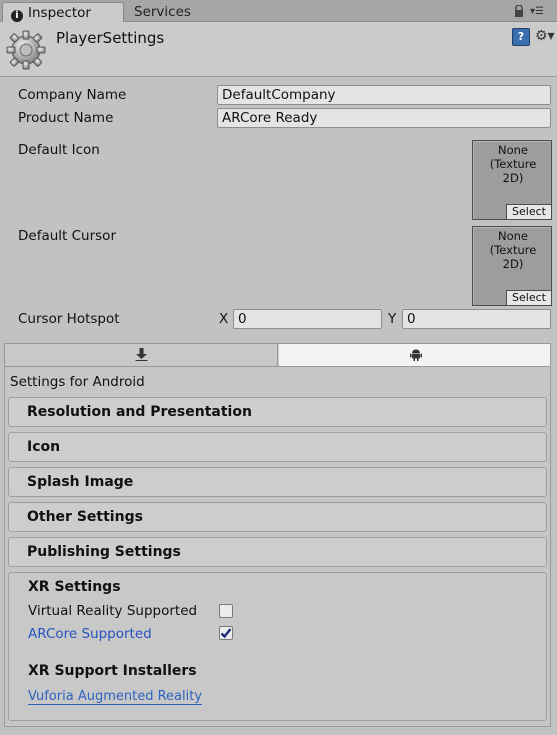  What do you see at coordinates (384, 118) in the screenshot?
I see `product-name-field: ARCore Ready` at bounding box center [384, 118].